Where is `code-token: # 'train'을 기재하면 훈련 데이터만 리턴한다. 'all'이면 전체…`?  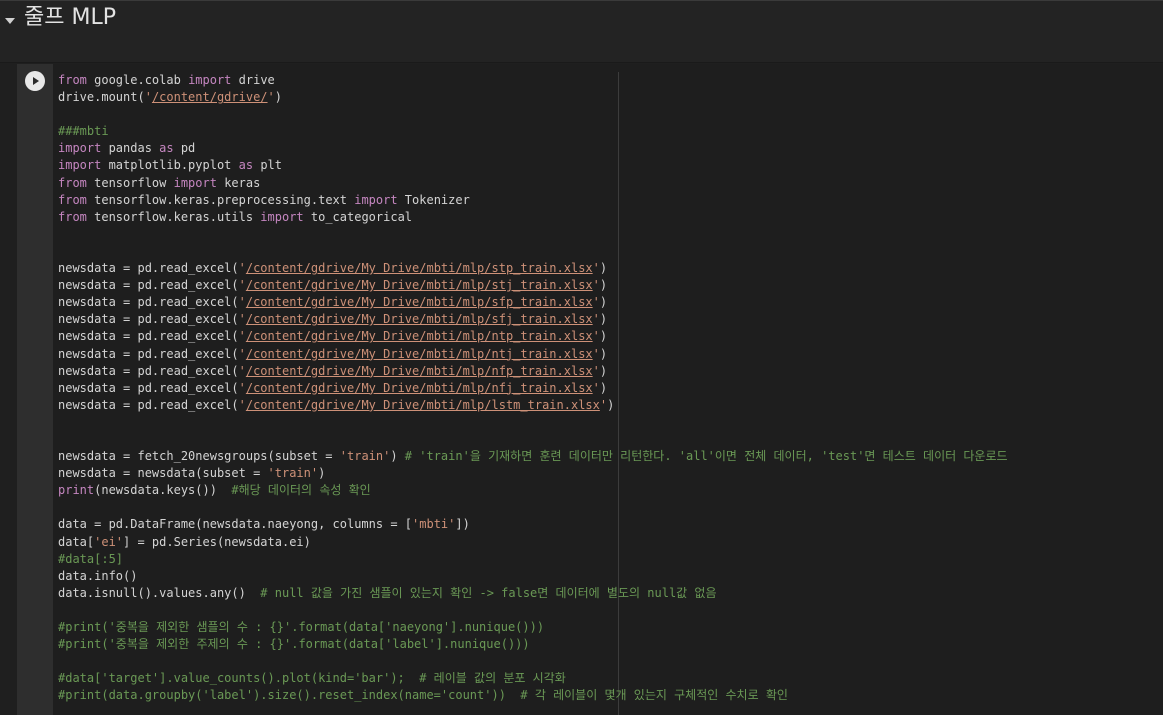
code-token: # 'train'을 기재하면 훈련 데이터만 리턴한다. 'all'이면 전체… is located at coordinates (706, 456).